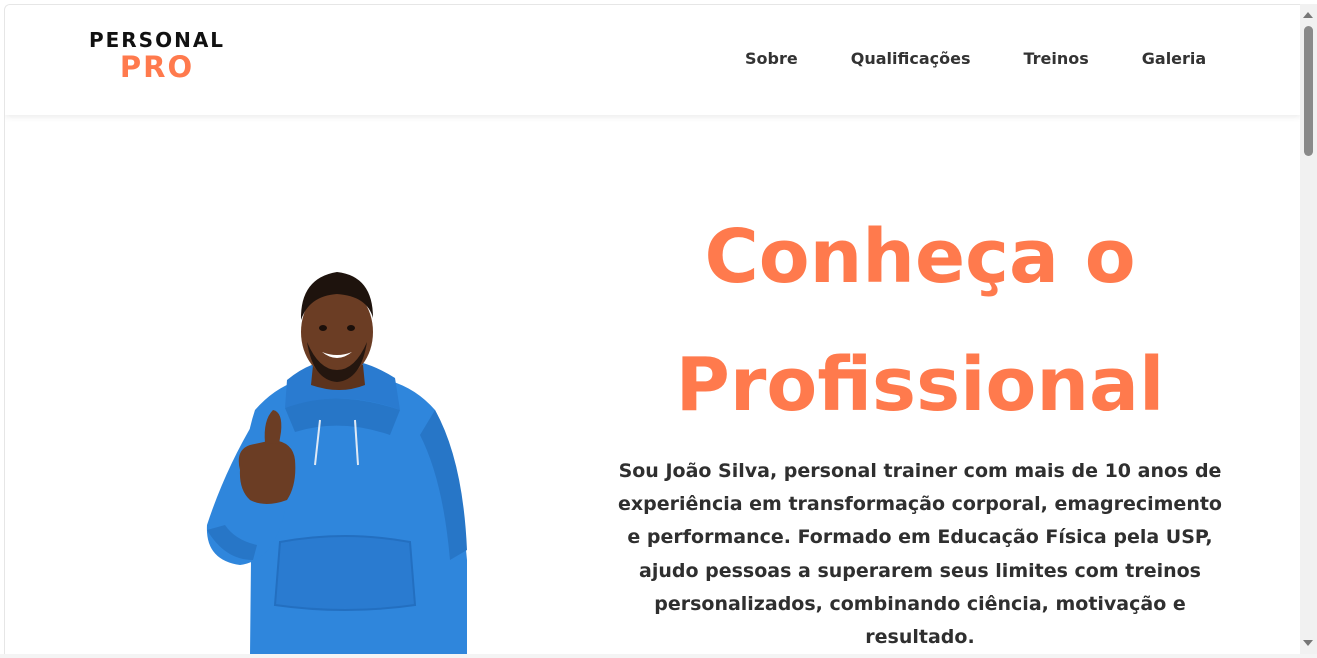 The image size is (1317, 658). What do you see at coordinates (911, 59) in the screenshot?
I see `nav-link-qualificacoes: Qualificações` at bounding box center [911, 59].